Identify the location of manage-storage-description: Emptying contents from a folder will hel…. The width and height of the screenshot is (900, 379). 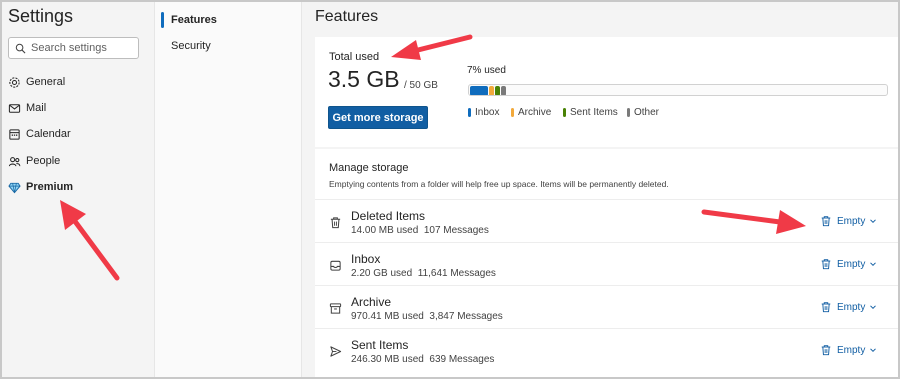
(499, 184).